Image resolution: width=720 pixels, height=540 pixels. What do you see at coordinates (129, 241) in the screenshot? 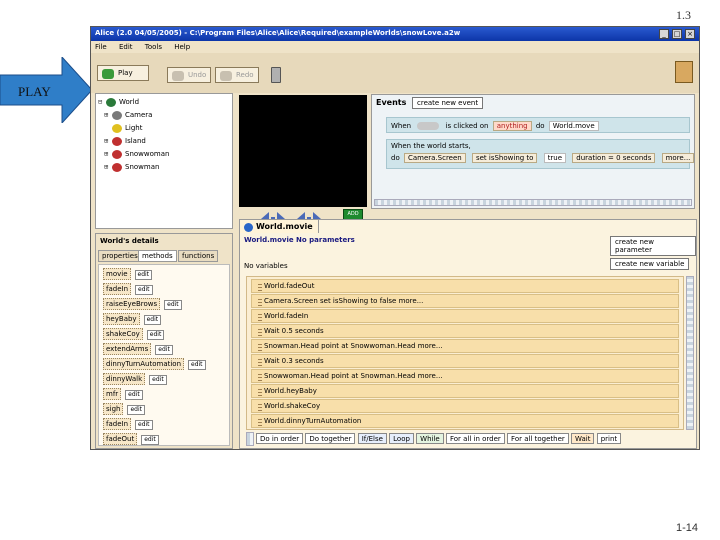
I see `details-title: World's details` at bounding box center [129, 241].